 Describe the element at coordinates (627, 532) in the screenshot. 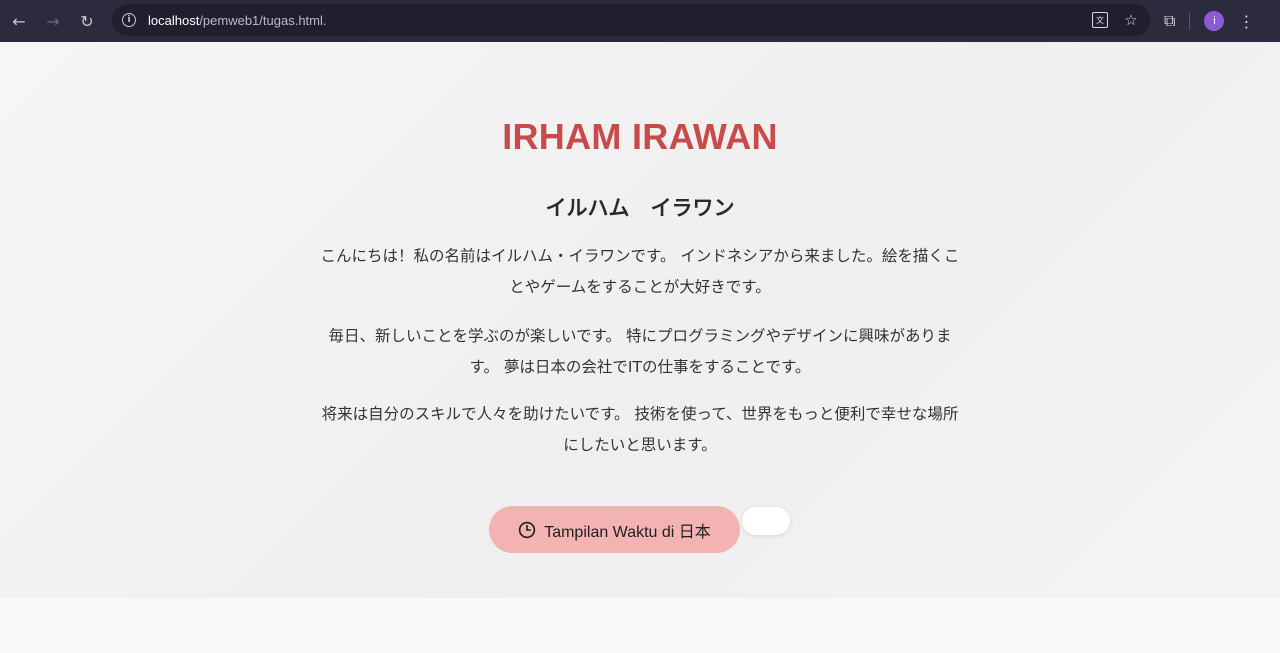

I see `show-japan-time-label: Tampilan Waktu di 日本` at that location.